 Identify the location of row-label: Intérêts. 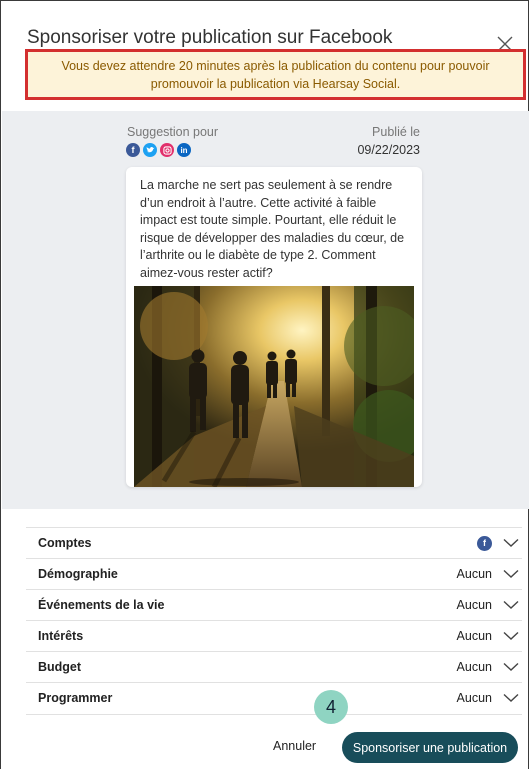
(61, 636).